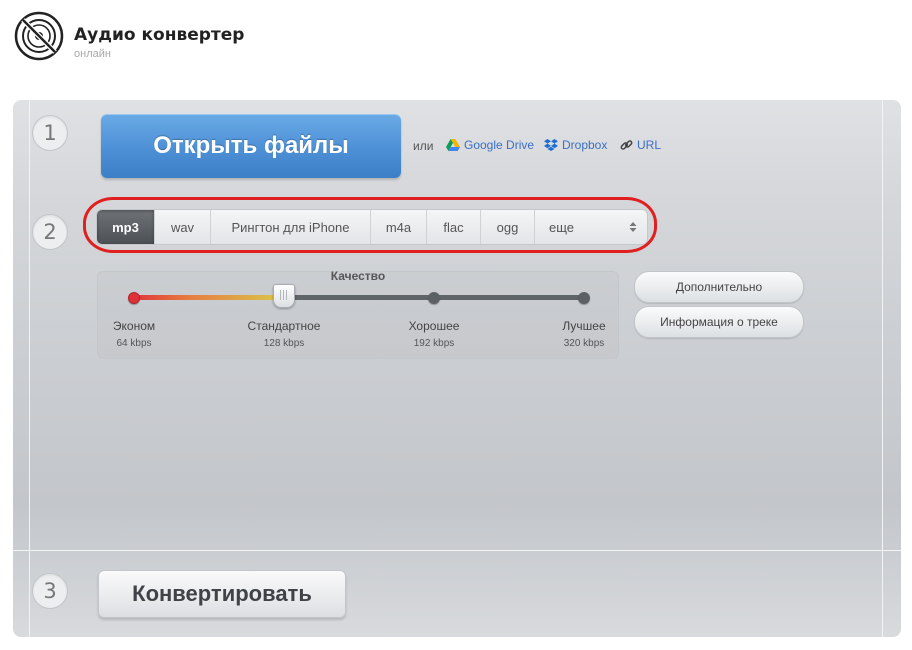  I want to click on panel-divider-left, so click(29, 368).